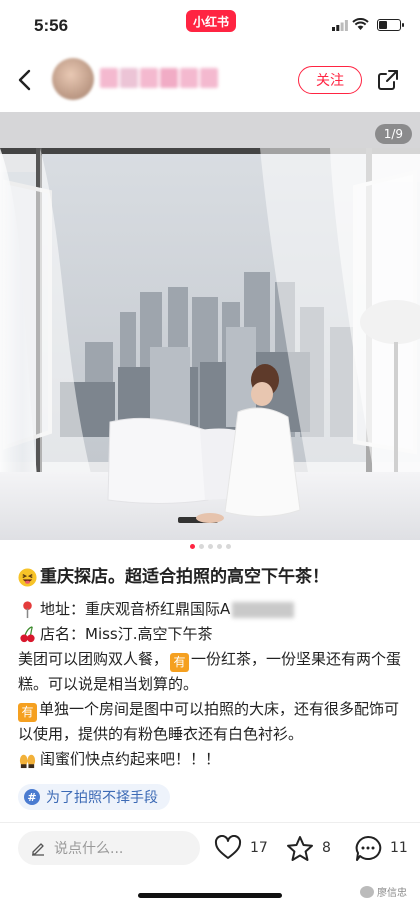 This screenshot has height=909, width=420. What do you see at coordinates (135, 609) in the screenshot?
I see `address-text: 地址：重庆观音桥红鼎国际A` at bounding box center [135, 609].